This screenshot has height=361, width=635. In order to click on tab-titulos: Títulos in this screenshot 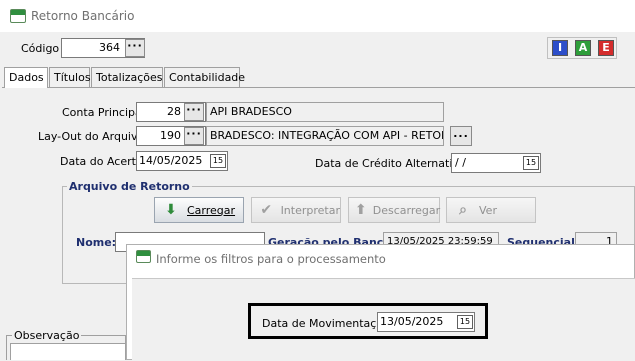, I will do `click(70, 77)`.